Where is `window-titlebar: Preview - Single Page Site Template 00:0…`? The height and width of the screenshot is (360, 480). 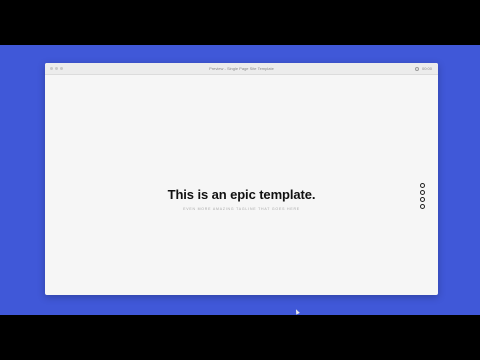
window-titlebar: Preview - Single Page Site Template 00:0… is located at coordinates (241, 69).